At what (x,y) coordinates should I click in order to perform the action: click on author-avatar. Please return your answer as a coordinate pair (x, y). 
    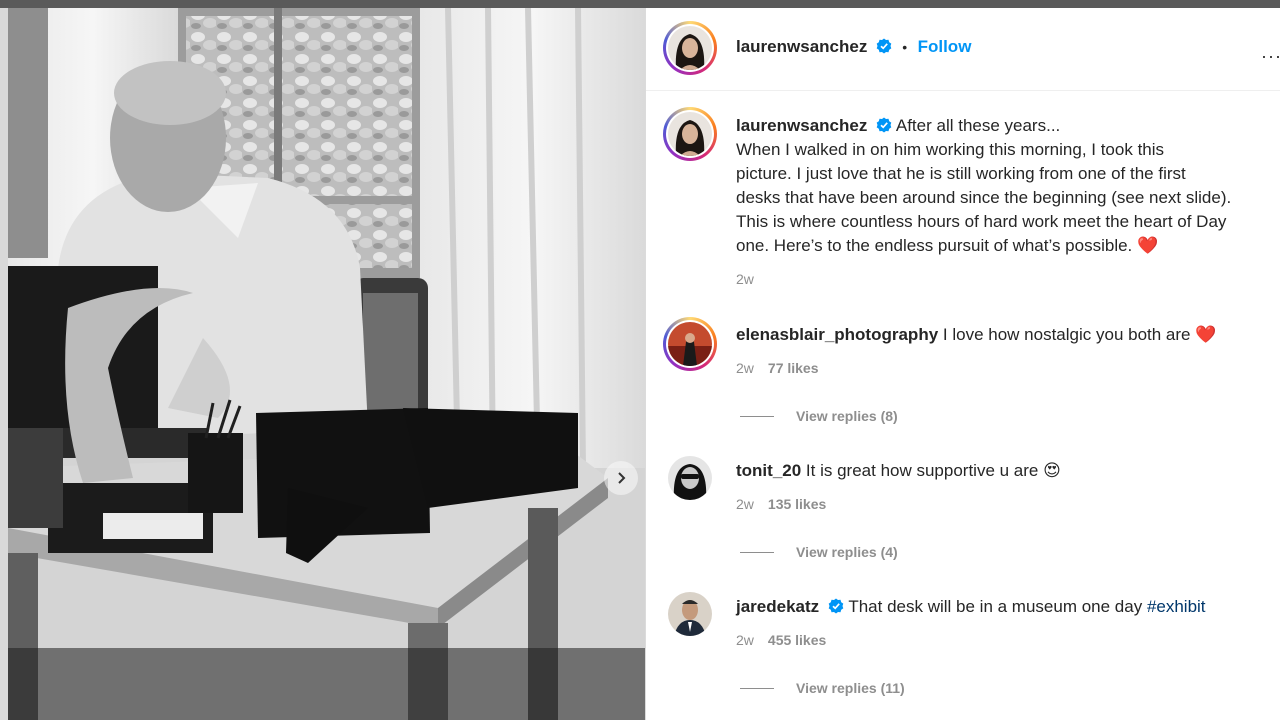
    Looking at the image, I should click on (690, 48).